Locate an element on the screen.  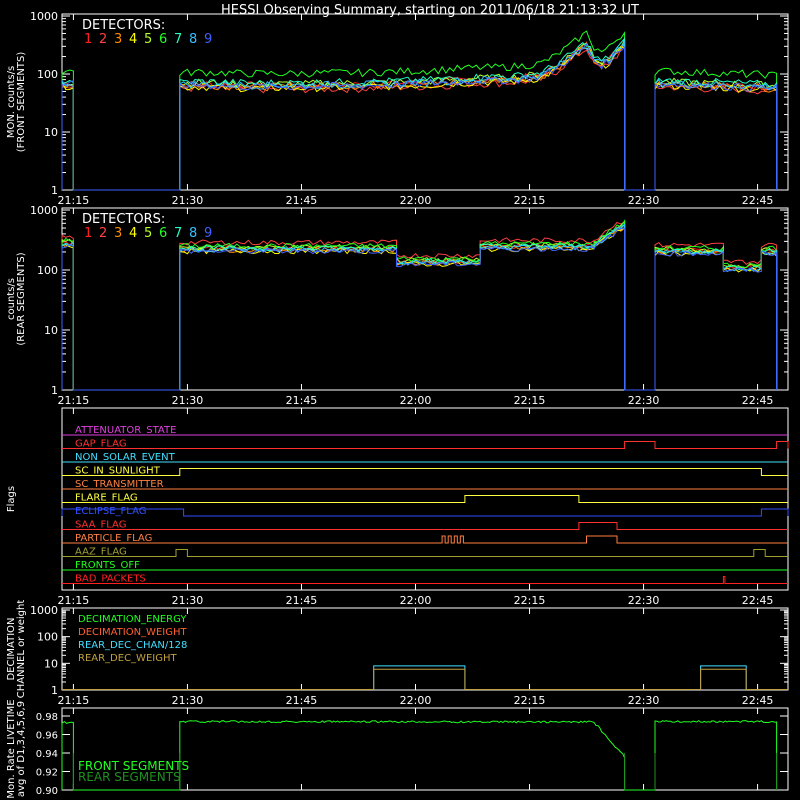
decimation-legend-1: DECIMATION_WEIGHT is located at coordinates (132, 632).